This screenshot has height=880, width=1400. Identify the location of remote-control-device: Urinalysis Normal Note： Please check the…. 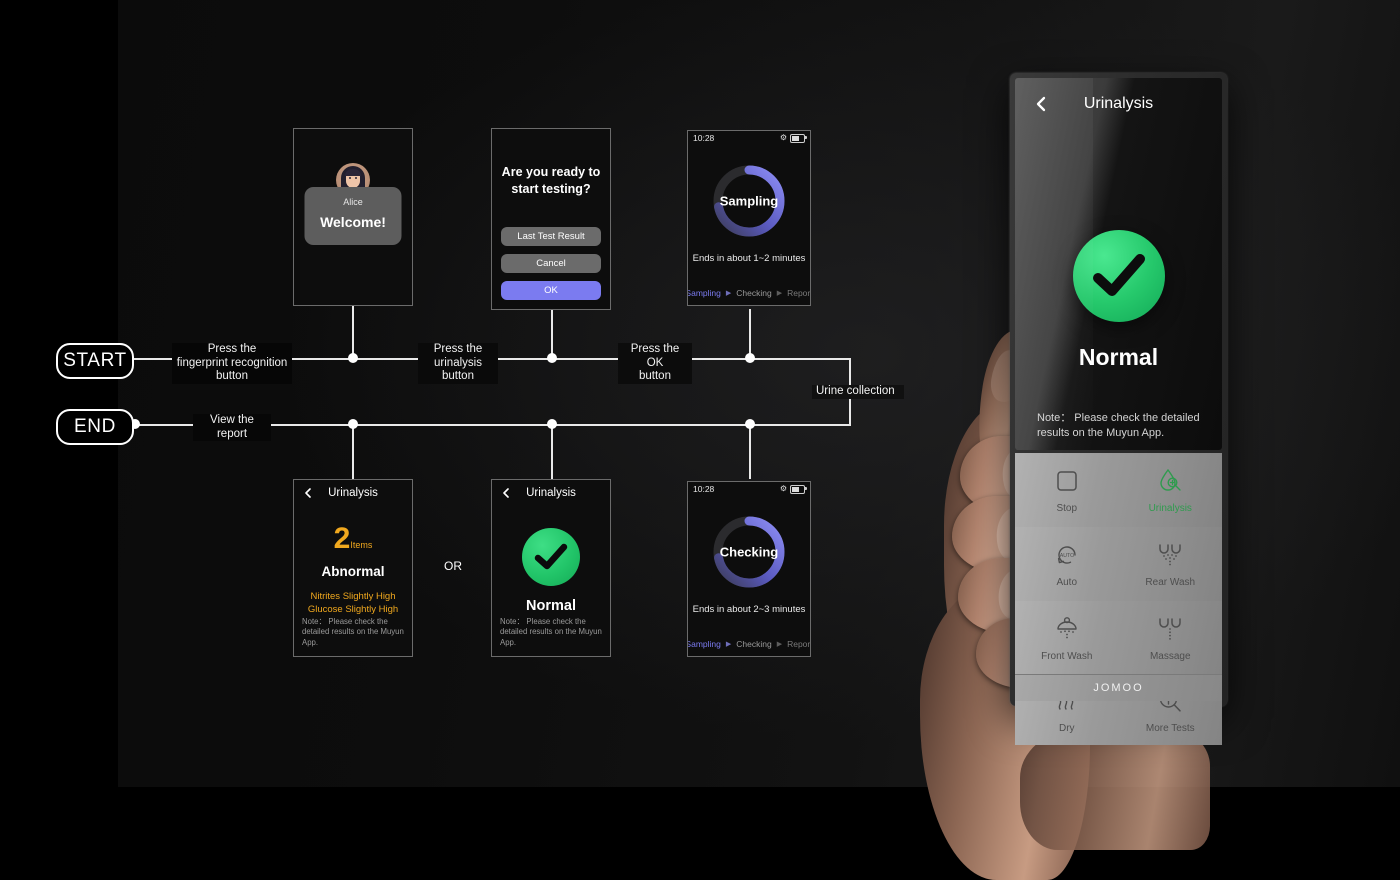
(1118, 409).